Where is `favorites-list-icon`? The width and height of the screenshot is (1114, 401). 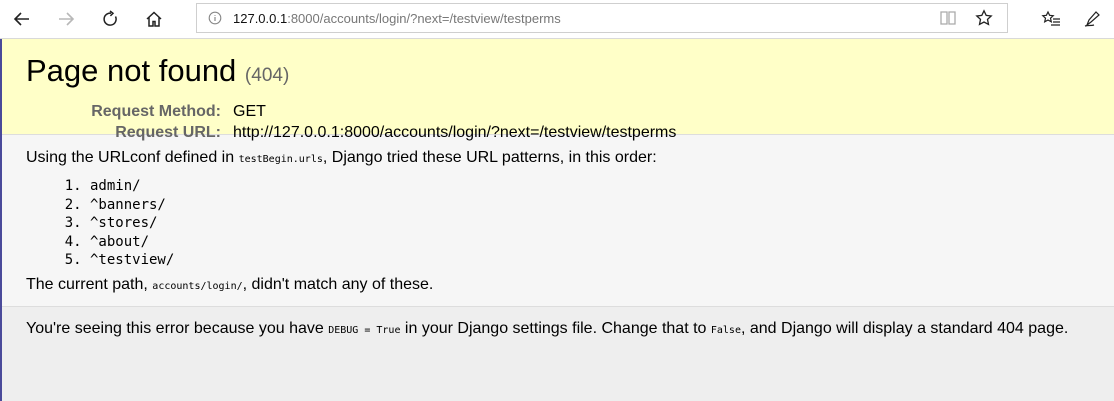
favorites-list-icon is located at coordinates (1050, 18).